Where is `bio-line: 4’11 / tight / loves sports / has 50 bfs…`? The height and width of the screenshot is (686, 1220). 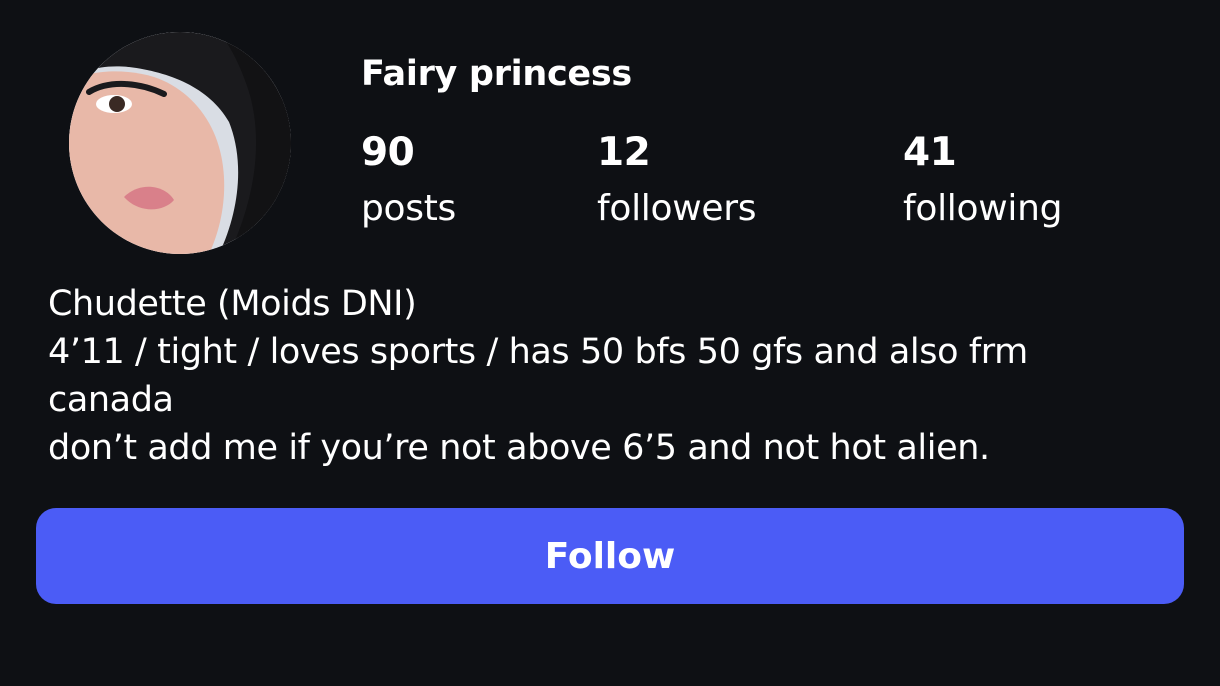 bio-line: 4’11 / tight / loves sports / has 50 bfs… is located at coordinates (538, 352).